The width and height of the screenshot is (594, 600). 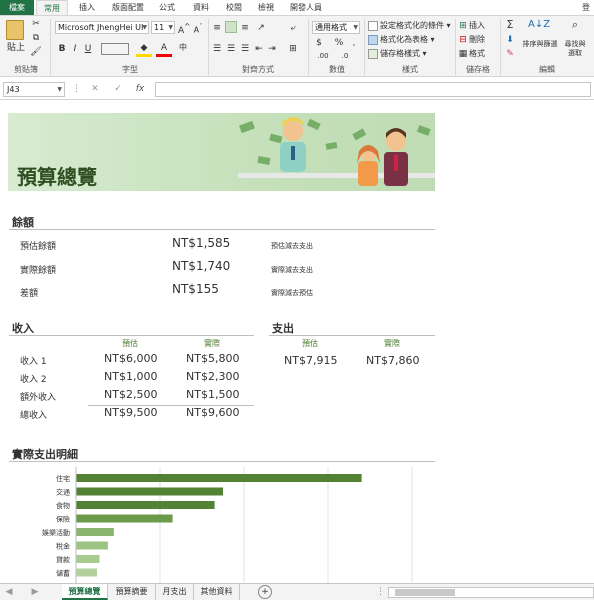 I want to click on income-row-label: 收入 1, so click(x=33, y=362).